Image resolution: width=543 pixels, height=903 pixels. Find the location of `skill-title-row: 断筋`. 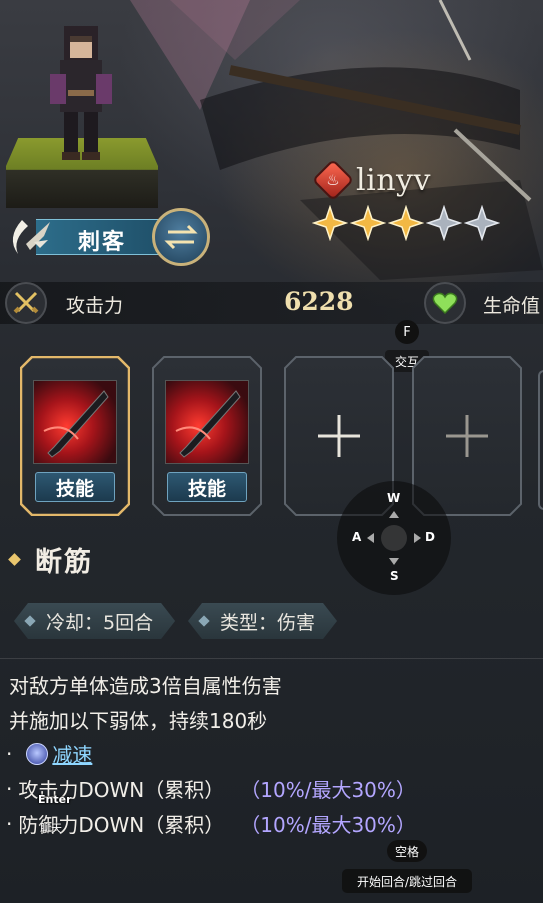

skill-title-row: 断筋 is located at coordinates (50, 559).